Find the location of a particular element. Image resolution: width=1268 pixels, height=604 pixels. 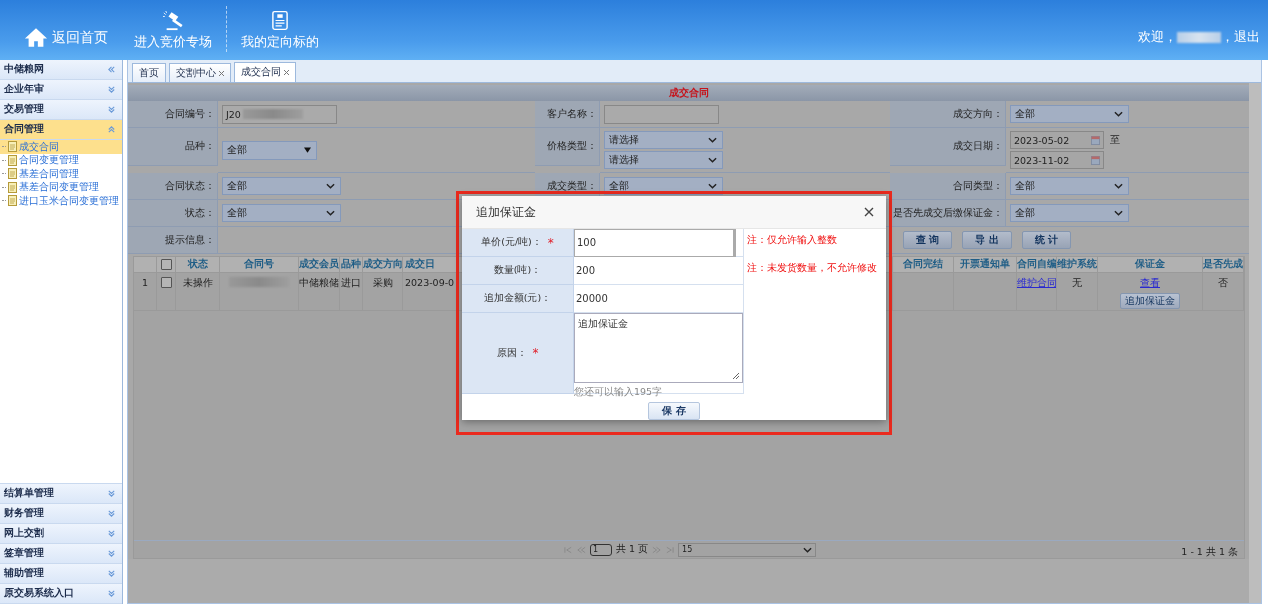

sidebar-item: 基差合同变更管理 is located at coordinates (61, 187).